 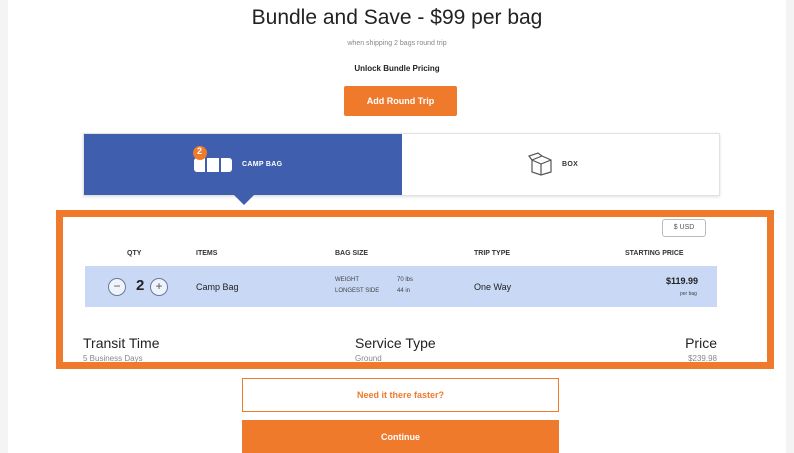 What do you see at coordinates (682, 281) in the screenshot?
I see `starting-price-value: $119.99` at bounding box center [682, 281].